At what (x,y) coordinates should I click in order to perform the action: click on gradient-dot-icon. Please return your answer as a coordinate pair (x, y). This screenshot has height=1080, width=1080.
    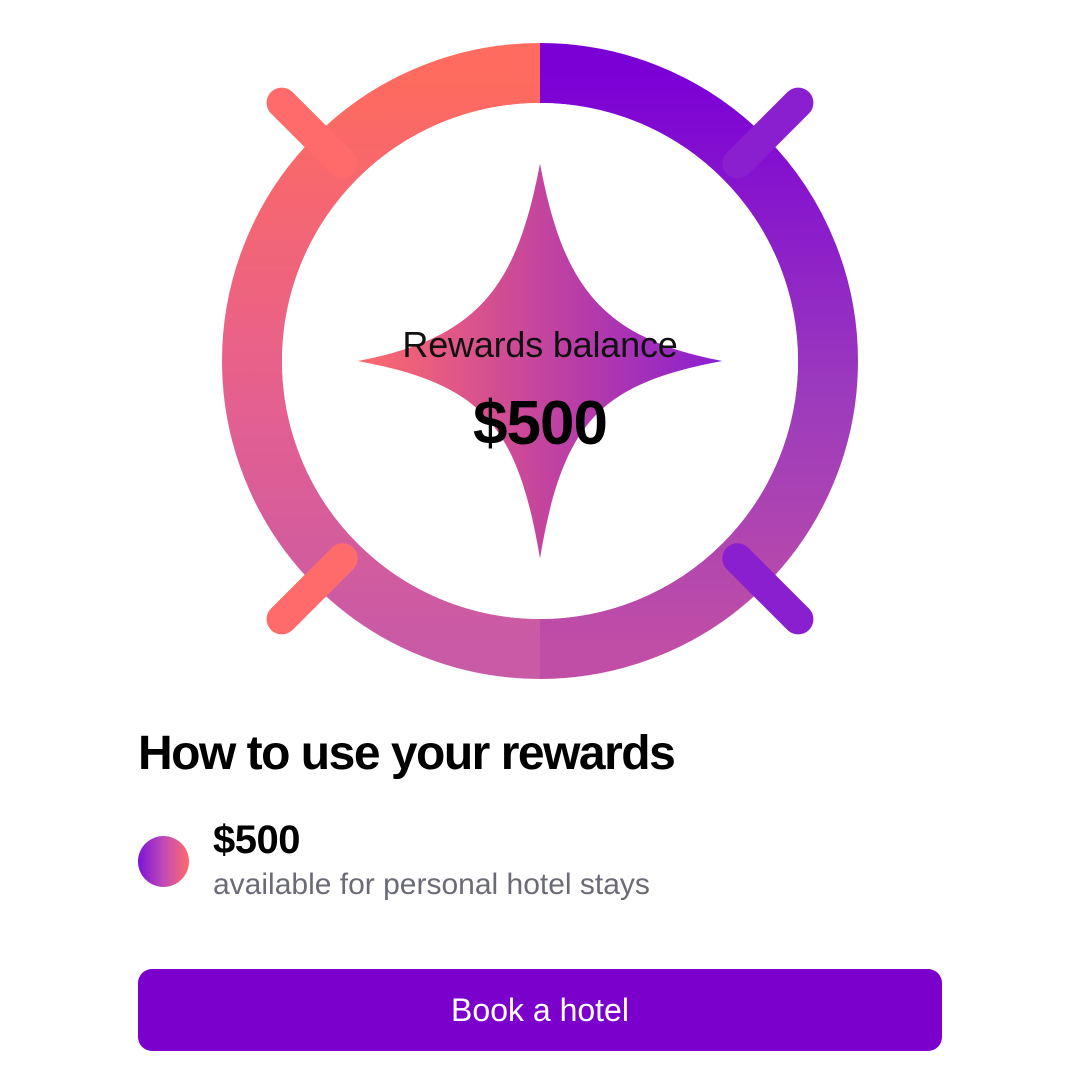
    Looking at the image, I should click on (163, 861).